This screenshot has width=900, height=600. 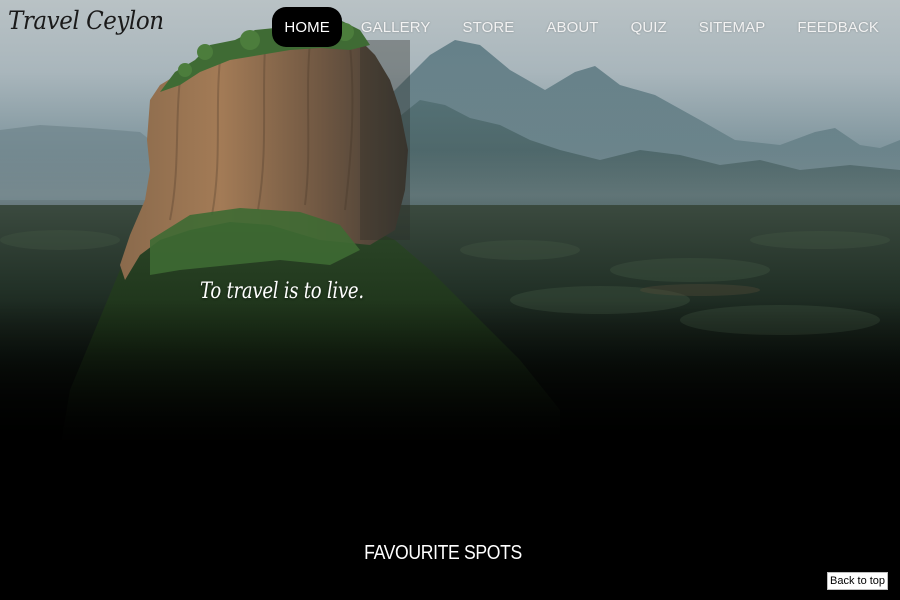 What do you see at coordinates (86, 20) in the screenshot?
I see `site-logo: Travel Ceylon` at bounding box center [86, 20].